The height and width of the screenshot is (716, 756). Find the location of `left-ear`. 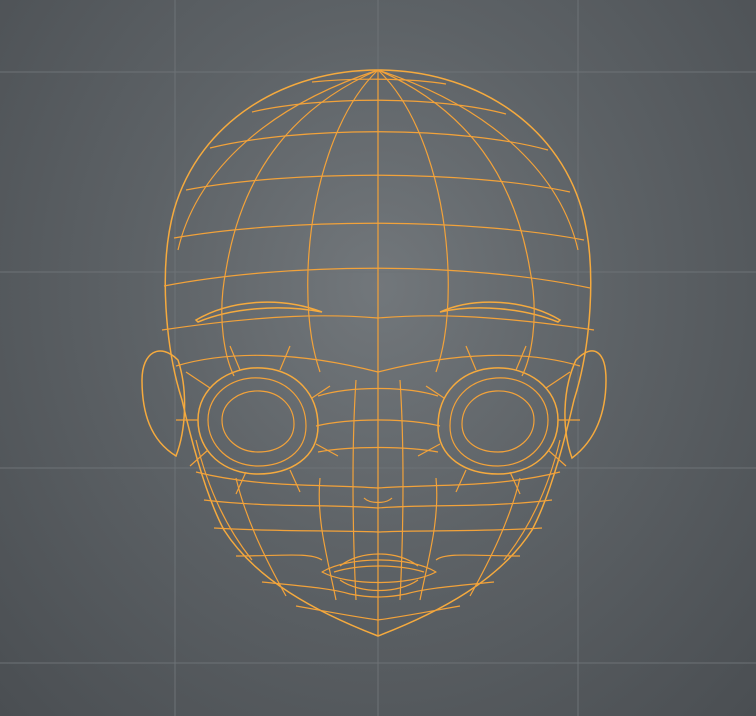

left-ear is located at coordinates (163, 404).